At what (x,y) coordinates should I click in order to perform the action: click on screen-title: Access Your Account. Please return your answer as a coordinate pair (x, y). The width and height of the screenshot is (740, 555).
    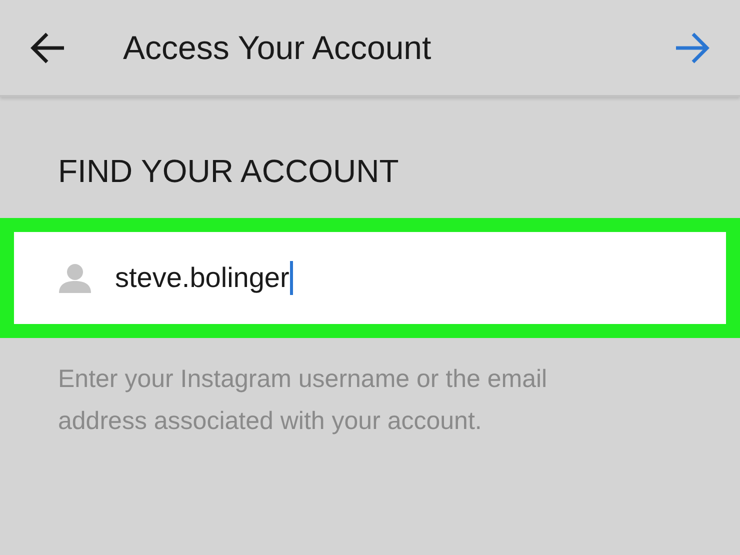
    Looking at the image, I should click on (277, 48).